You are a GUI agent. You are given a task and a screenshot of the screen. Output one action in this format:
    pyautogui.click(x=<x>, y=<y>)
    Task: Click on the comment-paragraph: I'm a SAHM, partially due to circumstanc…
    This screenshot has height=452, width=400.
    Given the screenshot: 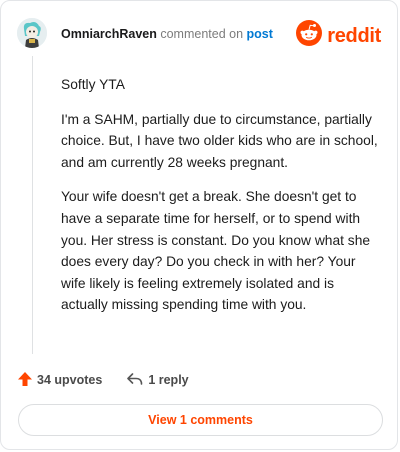 What is the action you would take?
    pyautogui.click(x=219, y=140)
    